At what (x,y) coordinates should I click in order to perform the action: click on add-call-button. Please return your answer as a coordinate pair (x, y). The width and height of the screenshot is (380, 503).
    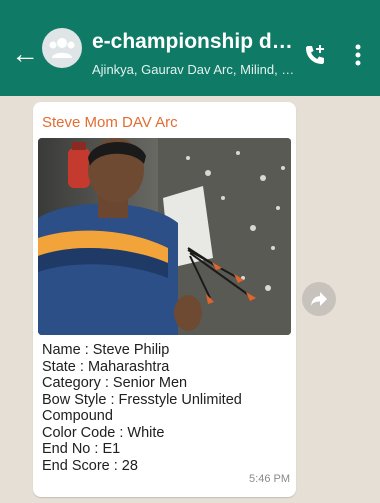
    Looking at the image, I should click on (315, 55).